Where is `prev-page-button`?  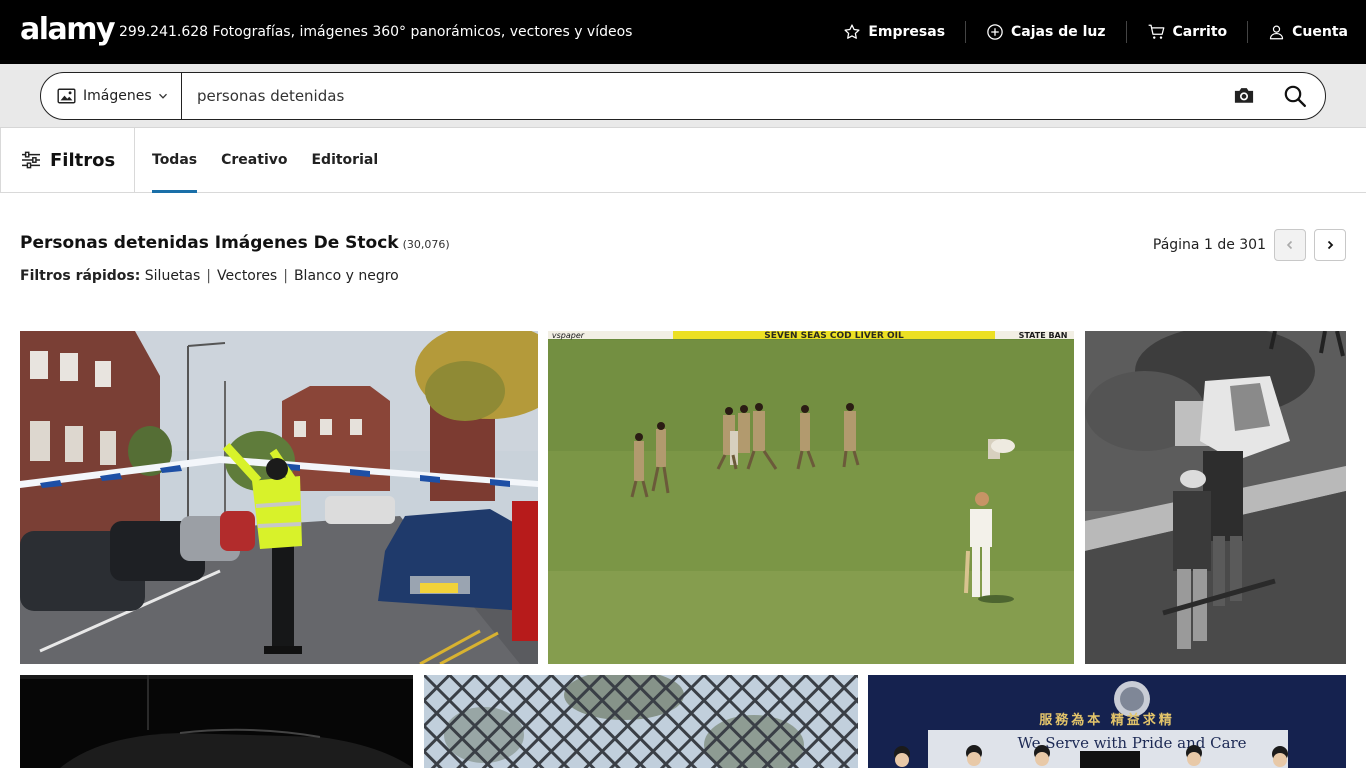 prev-page-button is located at coordinates (1290, 245).